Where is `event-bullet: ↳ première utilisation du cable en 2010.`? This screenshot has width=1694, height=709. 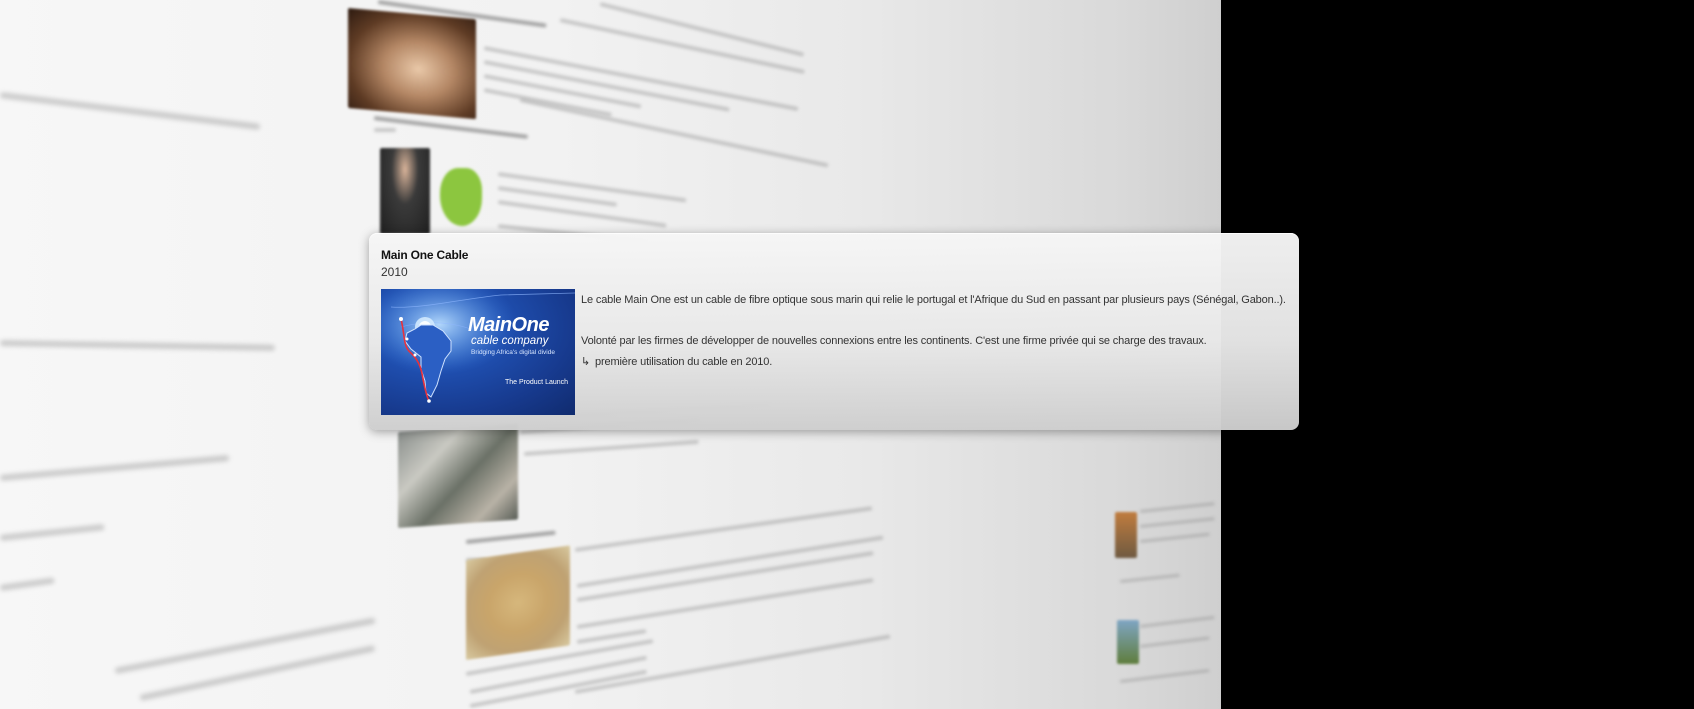 event-bullet: ↳ première utilisation du cable en 2010. is located at coordinates (676, 361).